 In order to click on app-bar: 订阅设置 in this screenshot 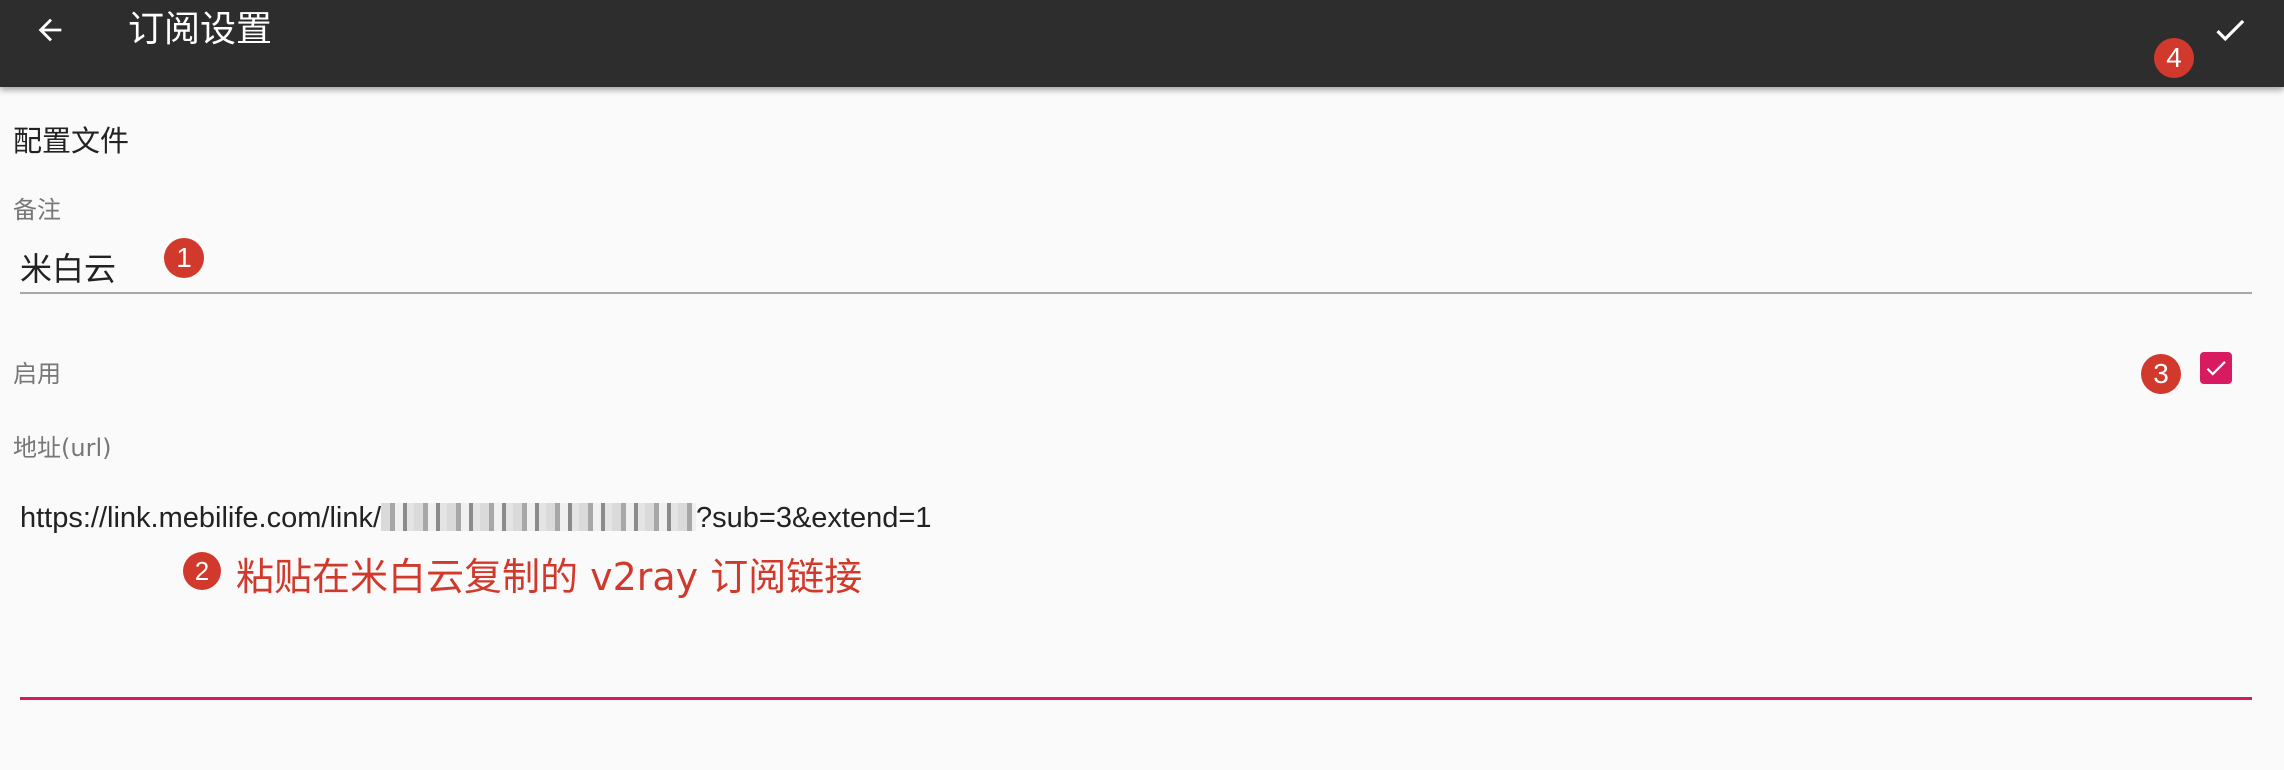, I will do `click(1142, 43)`.